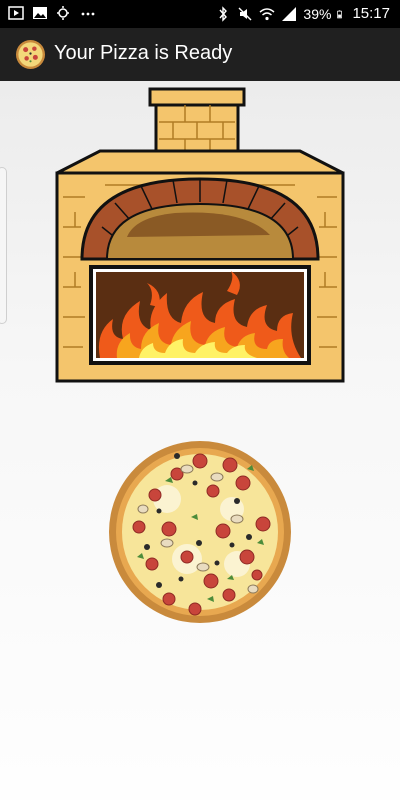  I want to click on app-bar: Your Pizza is Ready, so click(200, 54).